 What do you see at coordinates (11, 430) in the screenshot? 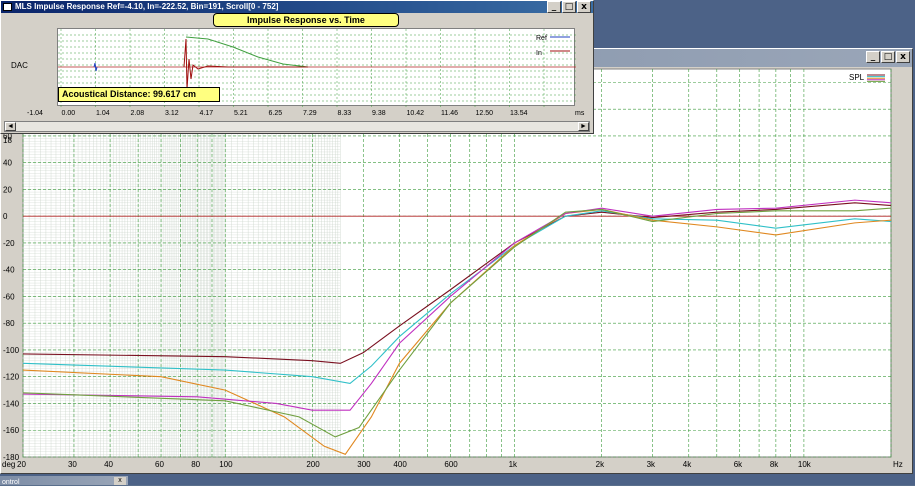
I see `y-tick-label: -160` at bounding box center [11, 430].